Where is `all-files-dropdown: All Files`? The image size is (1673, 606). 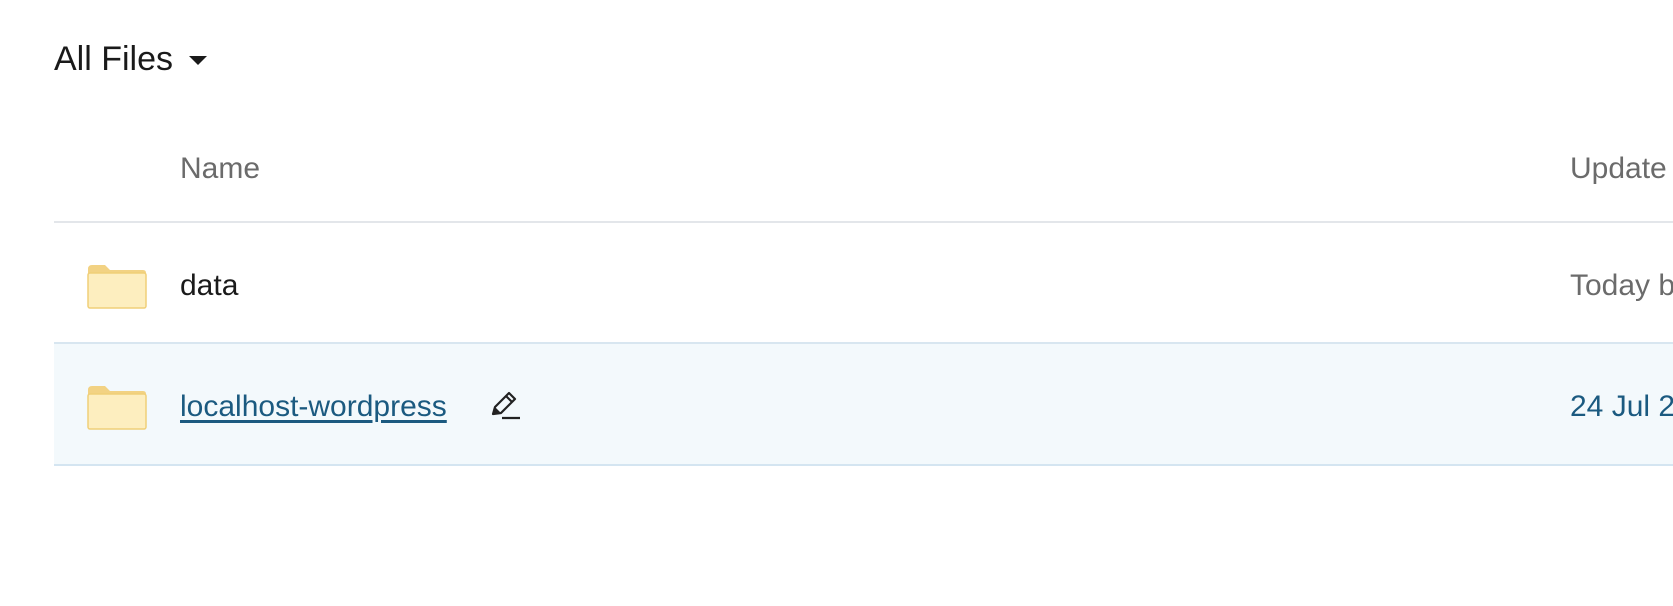
all-files-dropdown: All Files is located at coordinates (131, 59).